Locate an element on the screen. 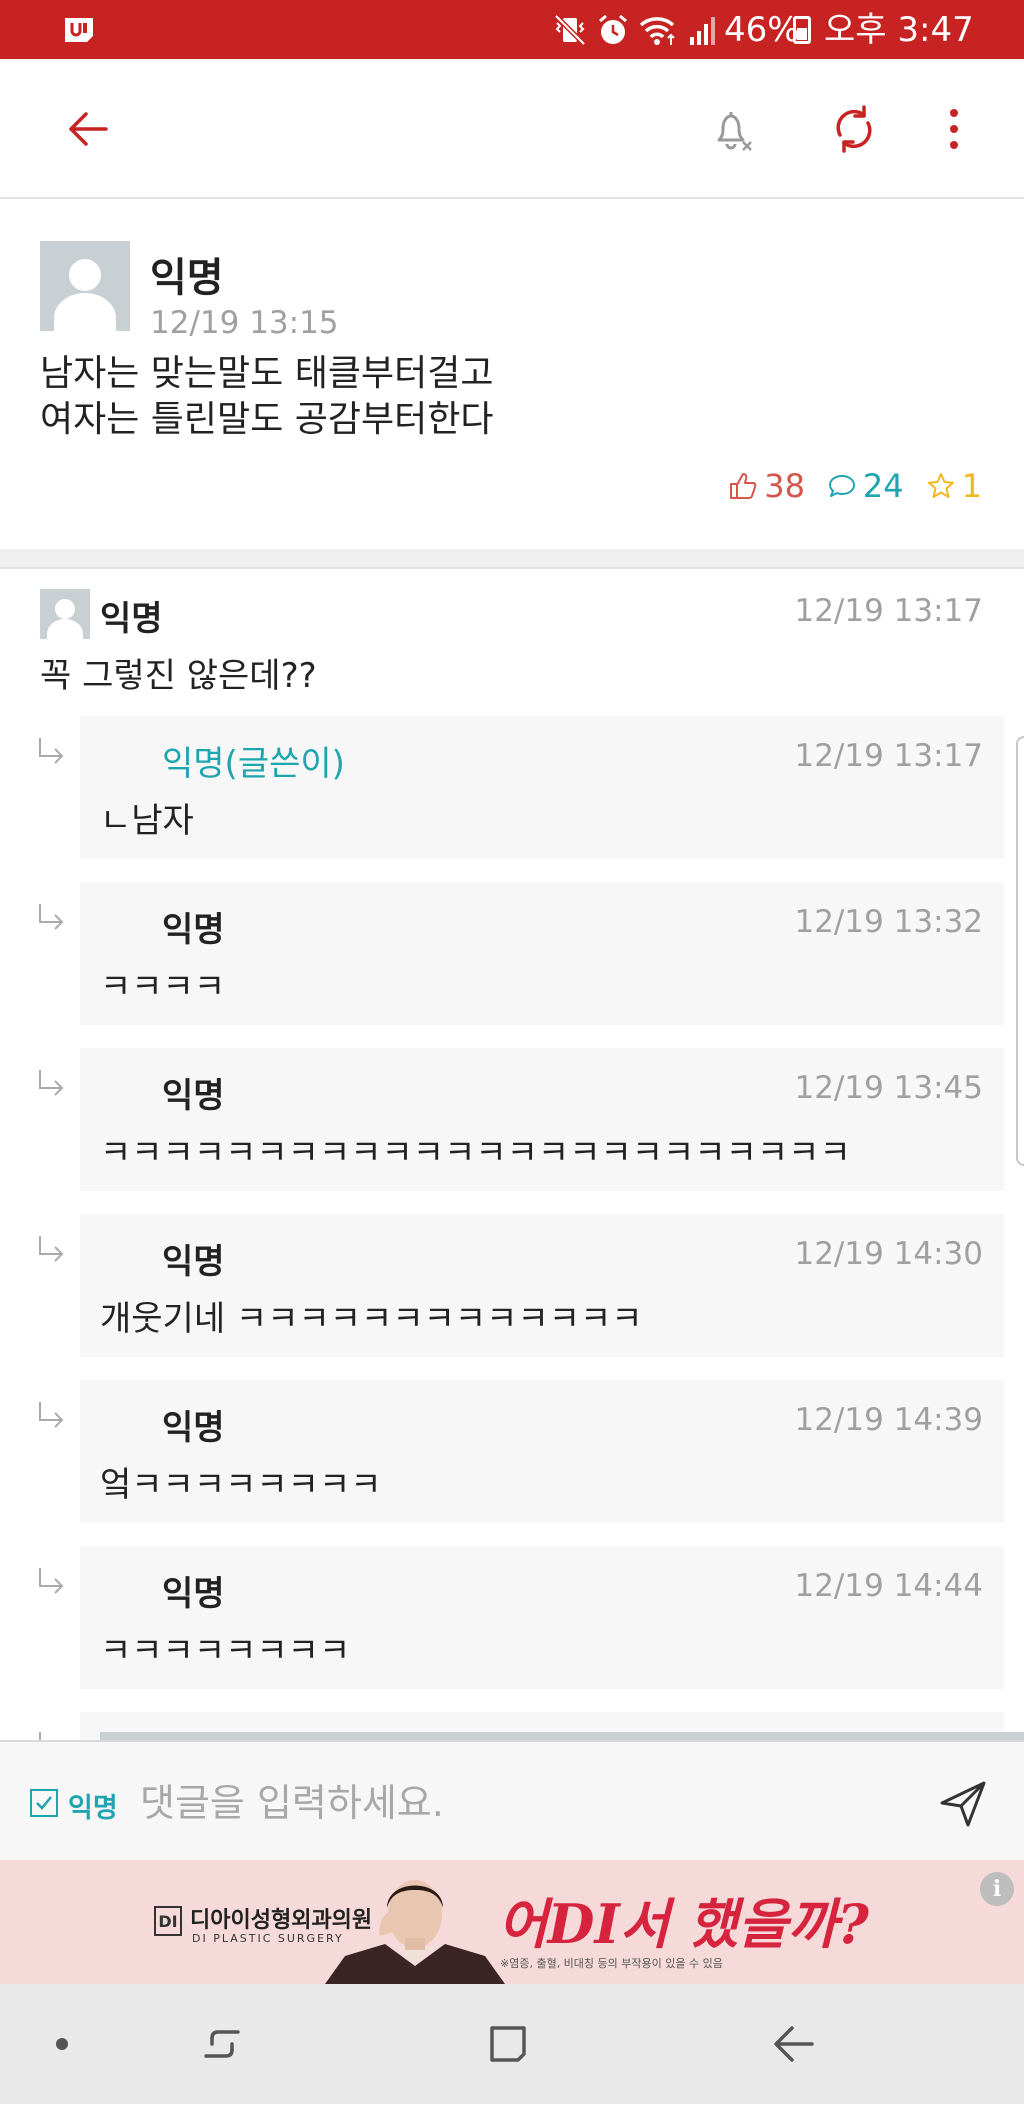  reply-time: 12/19 13:45 is located at coordinates (888, 1088).